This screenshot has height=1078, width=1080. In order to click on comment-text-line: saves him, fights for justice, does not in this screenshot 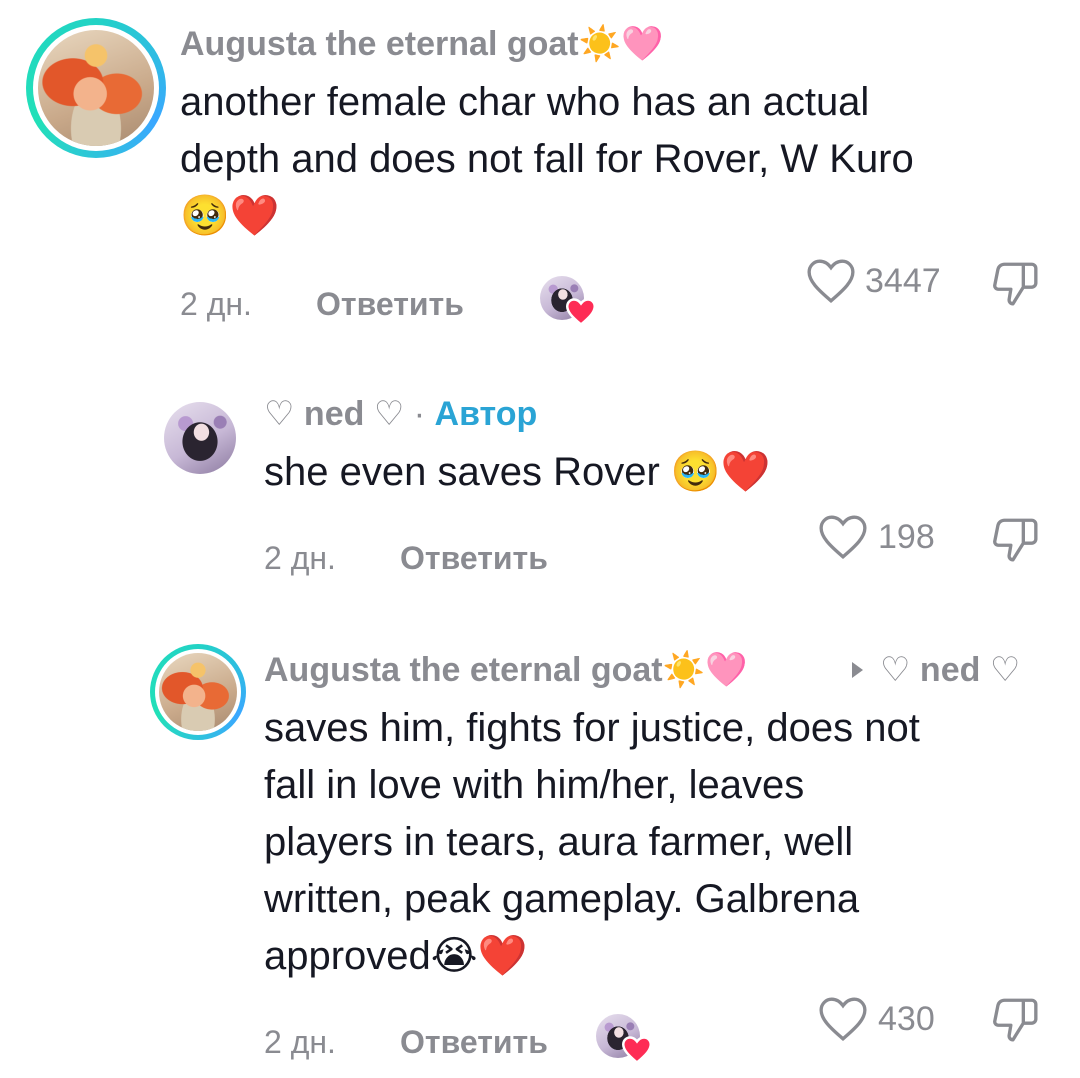, I will do `click(592, 728)`.